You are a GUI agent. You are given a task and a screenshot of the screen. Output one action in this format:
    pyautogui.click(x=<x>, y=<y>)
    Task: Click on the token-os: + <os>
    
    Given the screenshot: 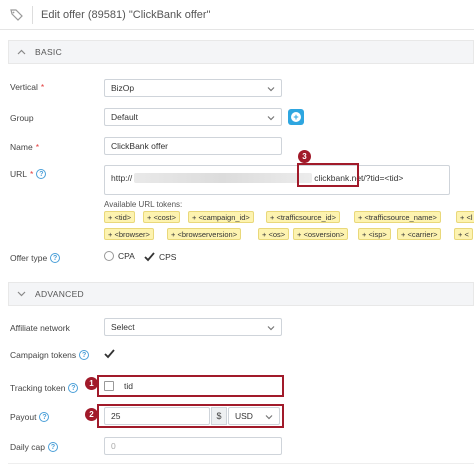 What is the action you would take?
    pyautogui.click(x=274, y=234)
    